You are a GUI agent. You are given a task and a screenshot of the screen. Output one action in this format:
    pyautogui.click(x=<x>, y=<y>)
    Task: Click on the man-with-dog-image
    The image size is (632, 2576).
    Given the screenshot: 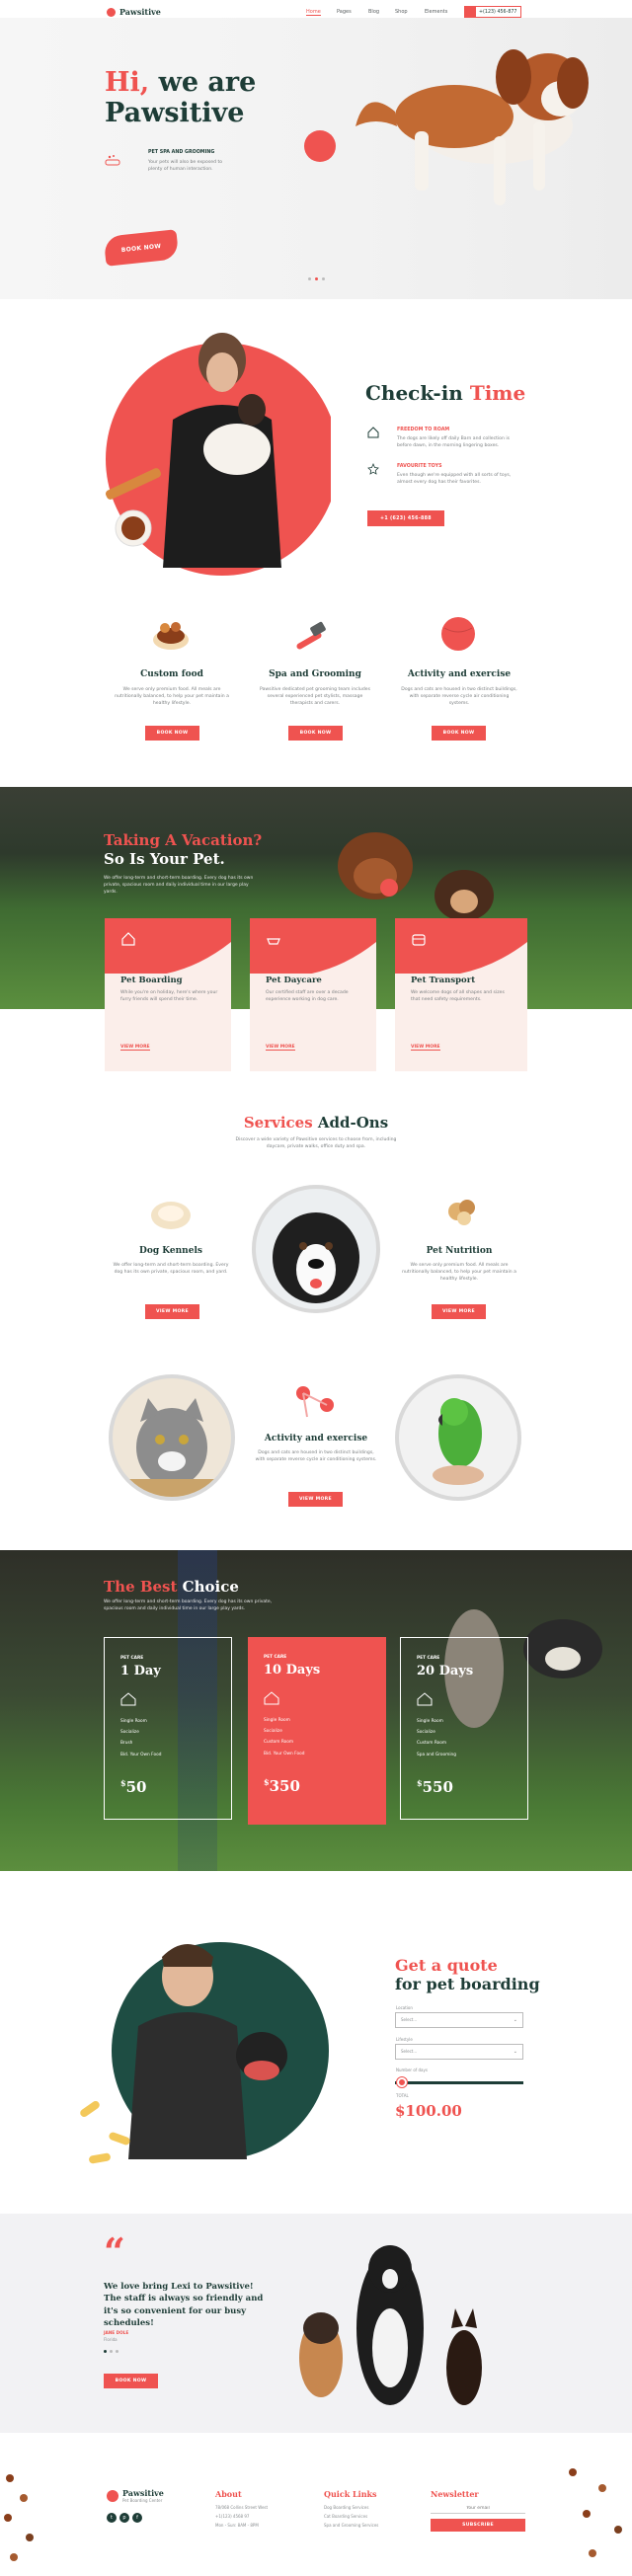 What is the action you would take?
    pyautogui.click(x=208, y=2050)
    